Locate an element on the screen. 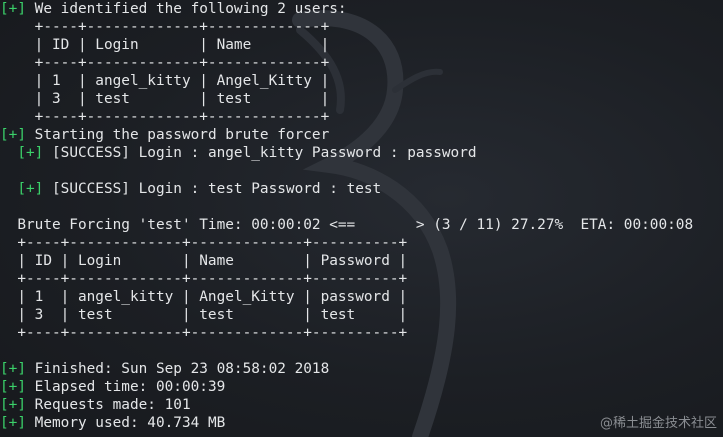 This screenshot has width=723, height=437. requests-text: Requests made: 101 is located at coordinates (108, 405).